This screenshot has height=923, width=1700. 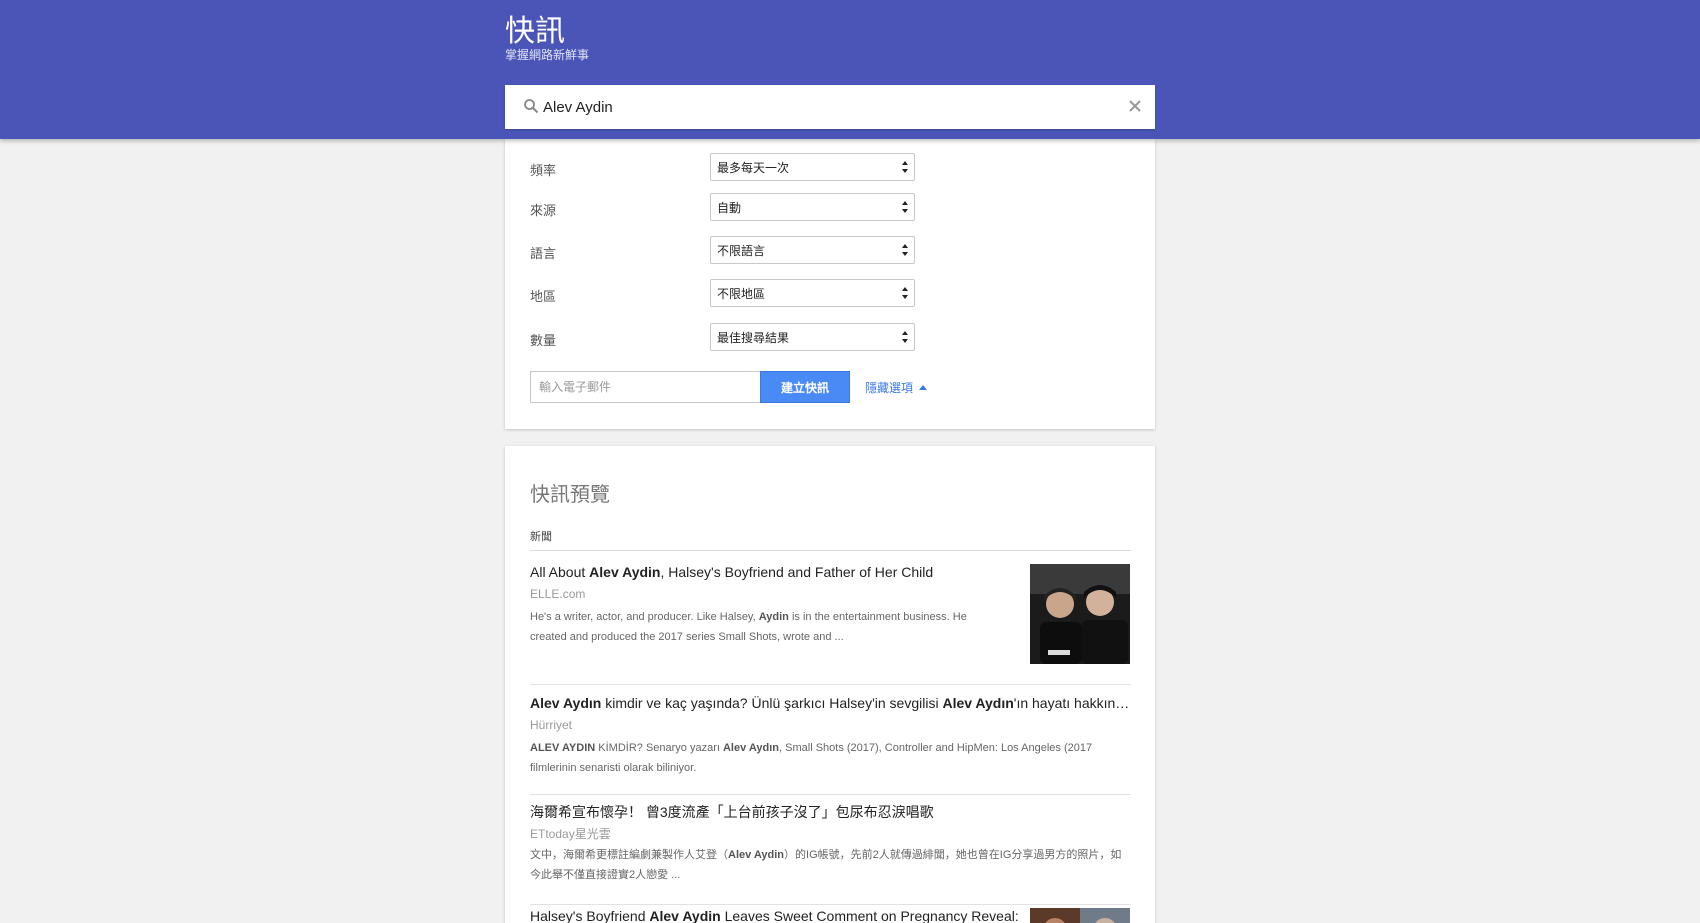 What do you see at coordinates (629, 855) in the screenshot?
I see `text-segment: 文中，海爾希更標註編劇兼製作人艾登（` at bounding box center [629, 855].